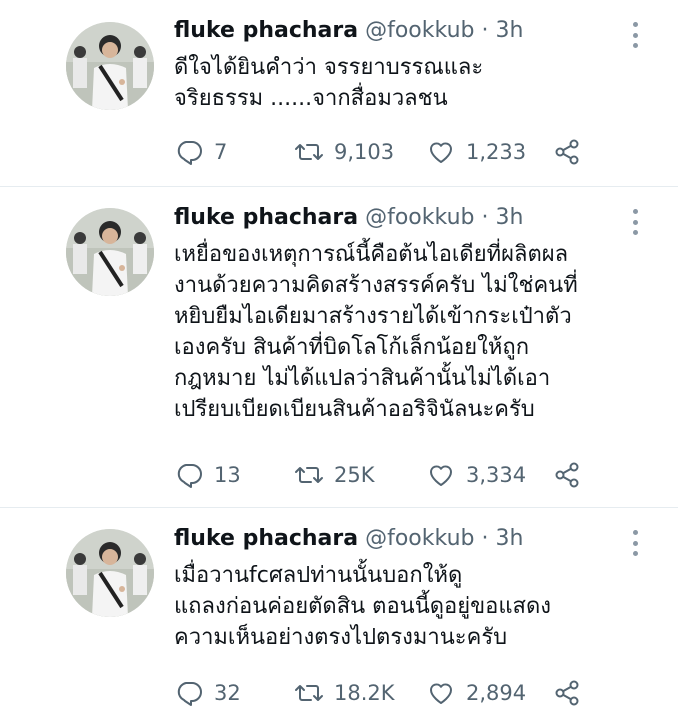  Describe the element at coordinates (354, 475) in the screenshot. I see `retweet-count: 25K` at that location.